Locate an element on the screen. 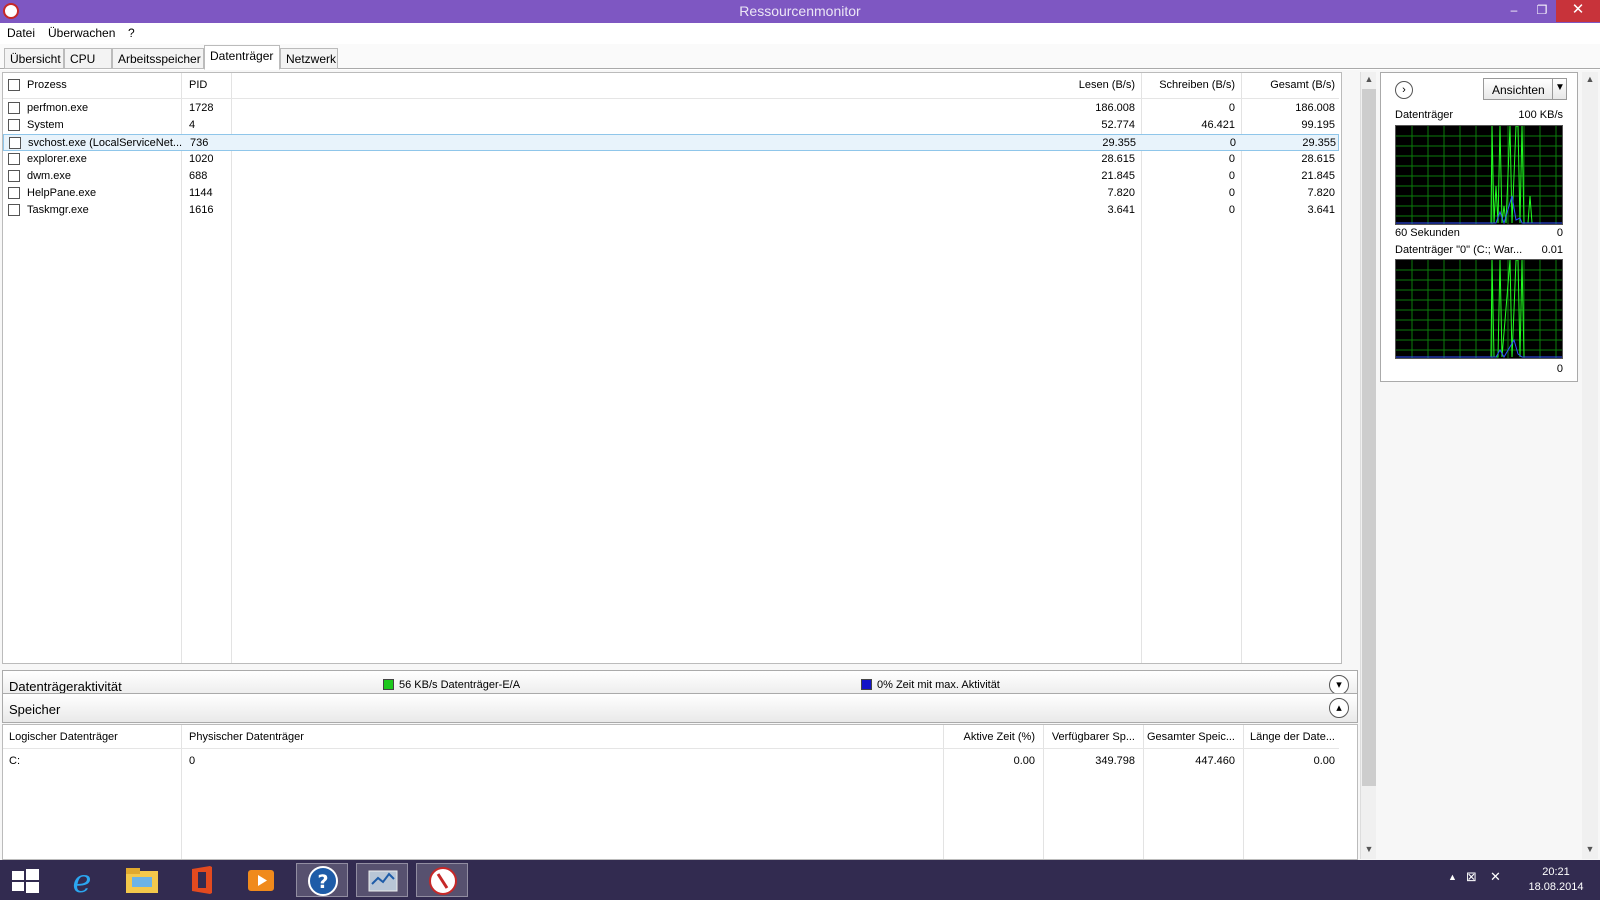  media-player-icon is located at coordinates (262, 880).